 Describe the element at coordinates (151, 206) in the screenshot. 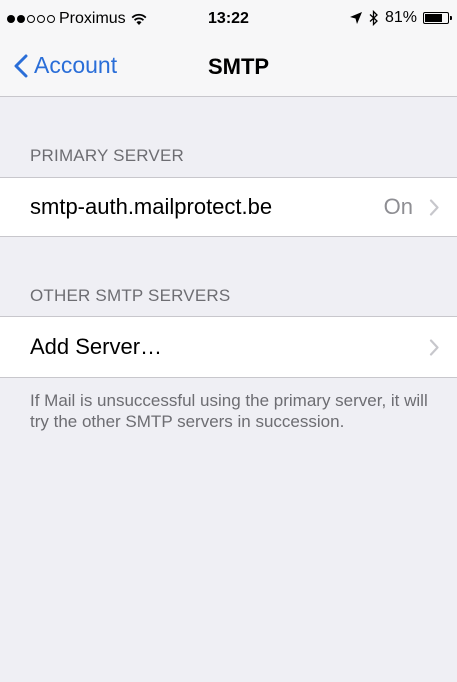

I see `primary-server-name: smtp-auth.mailprotect.be` at that location.